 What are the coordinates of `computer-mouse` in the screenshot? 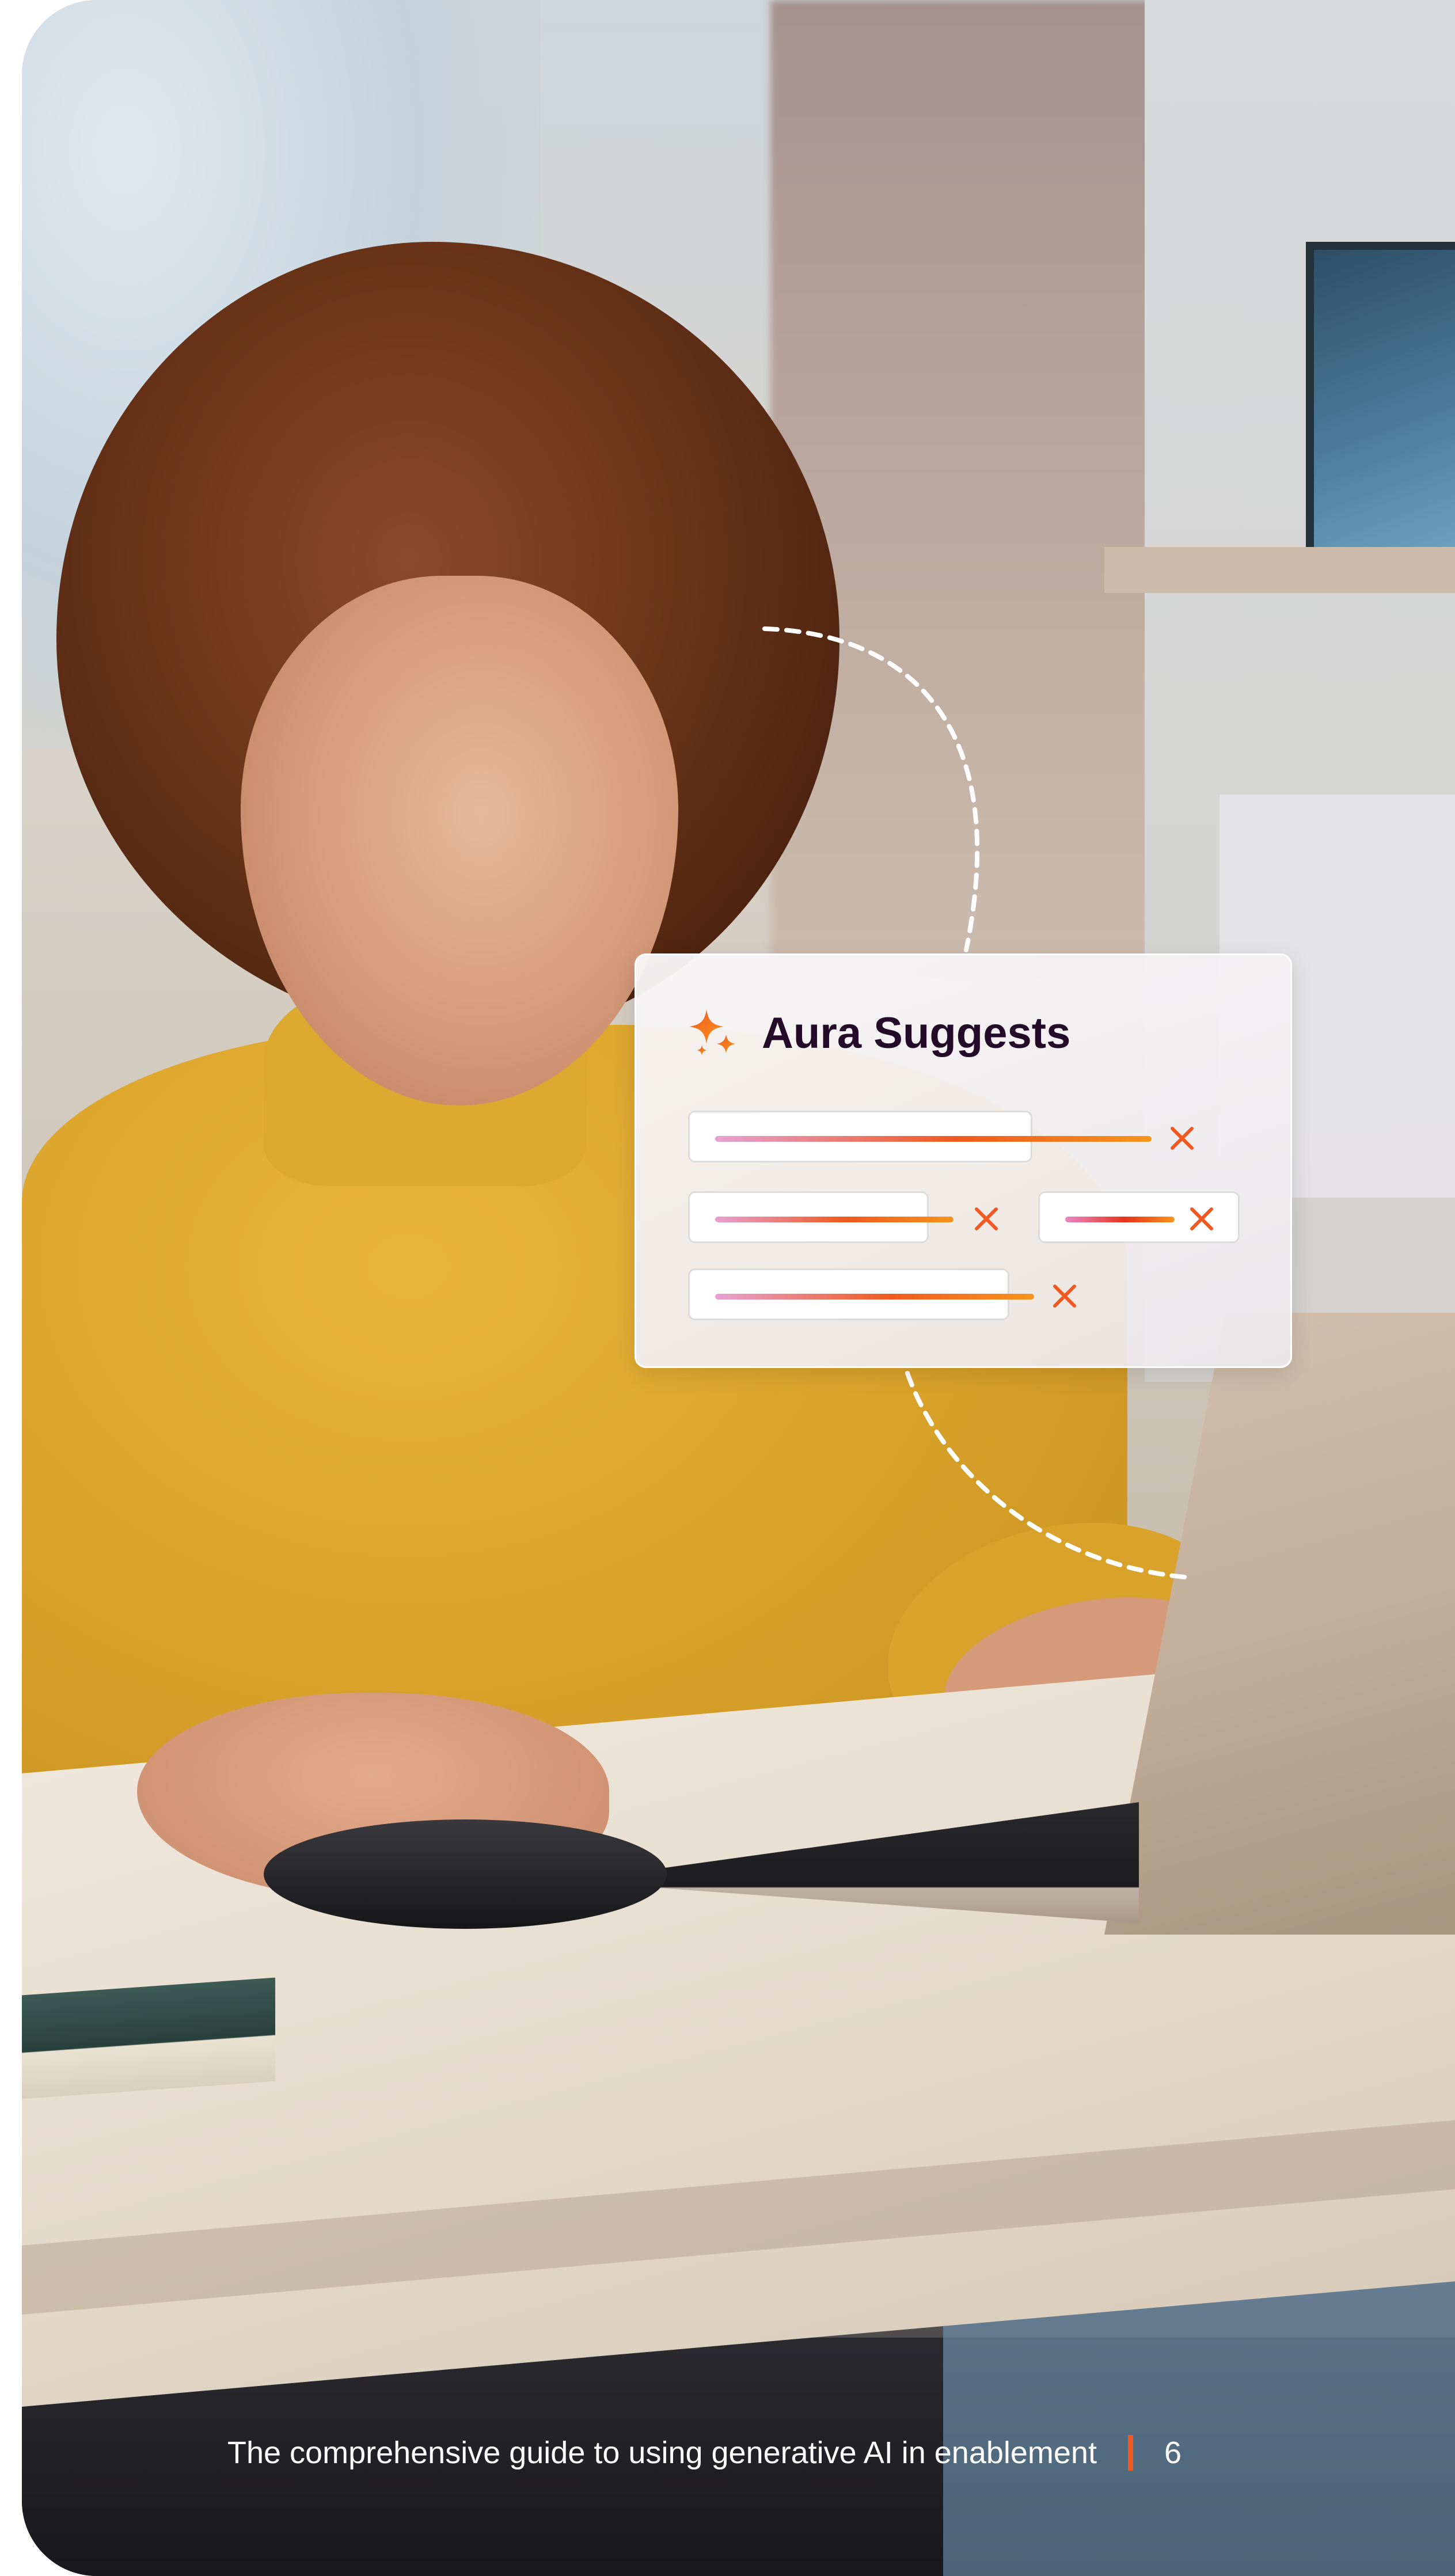 It's located at (465, 1874).